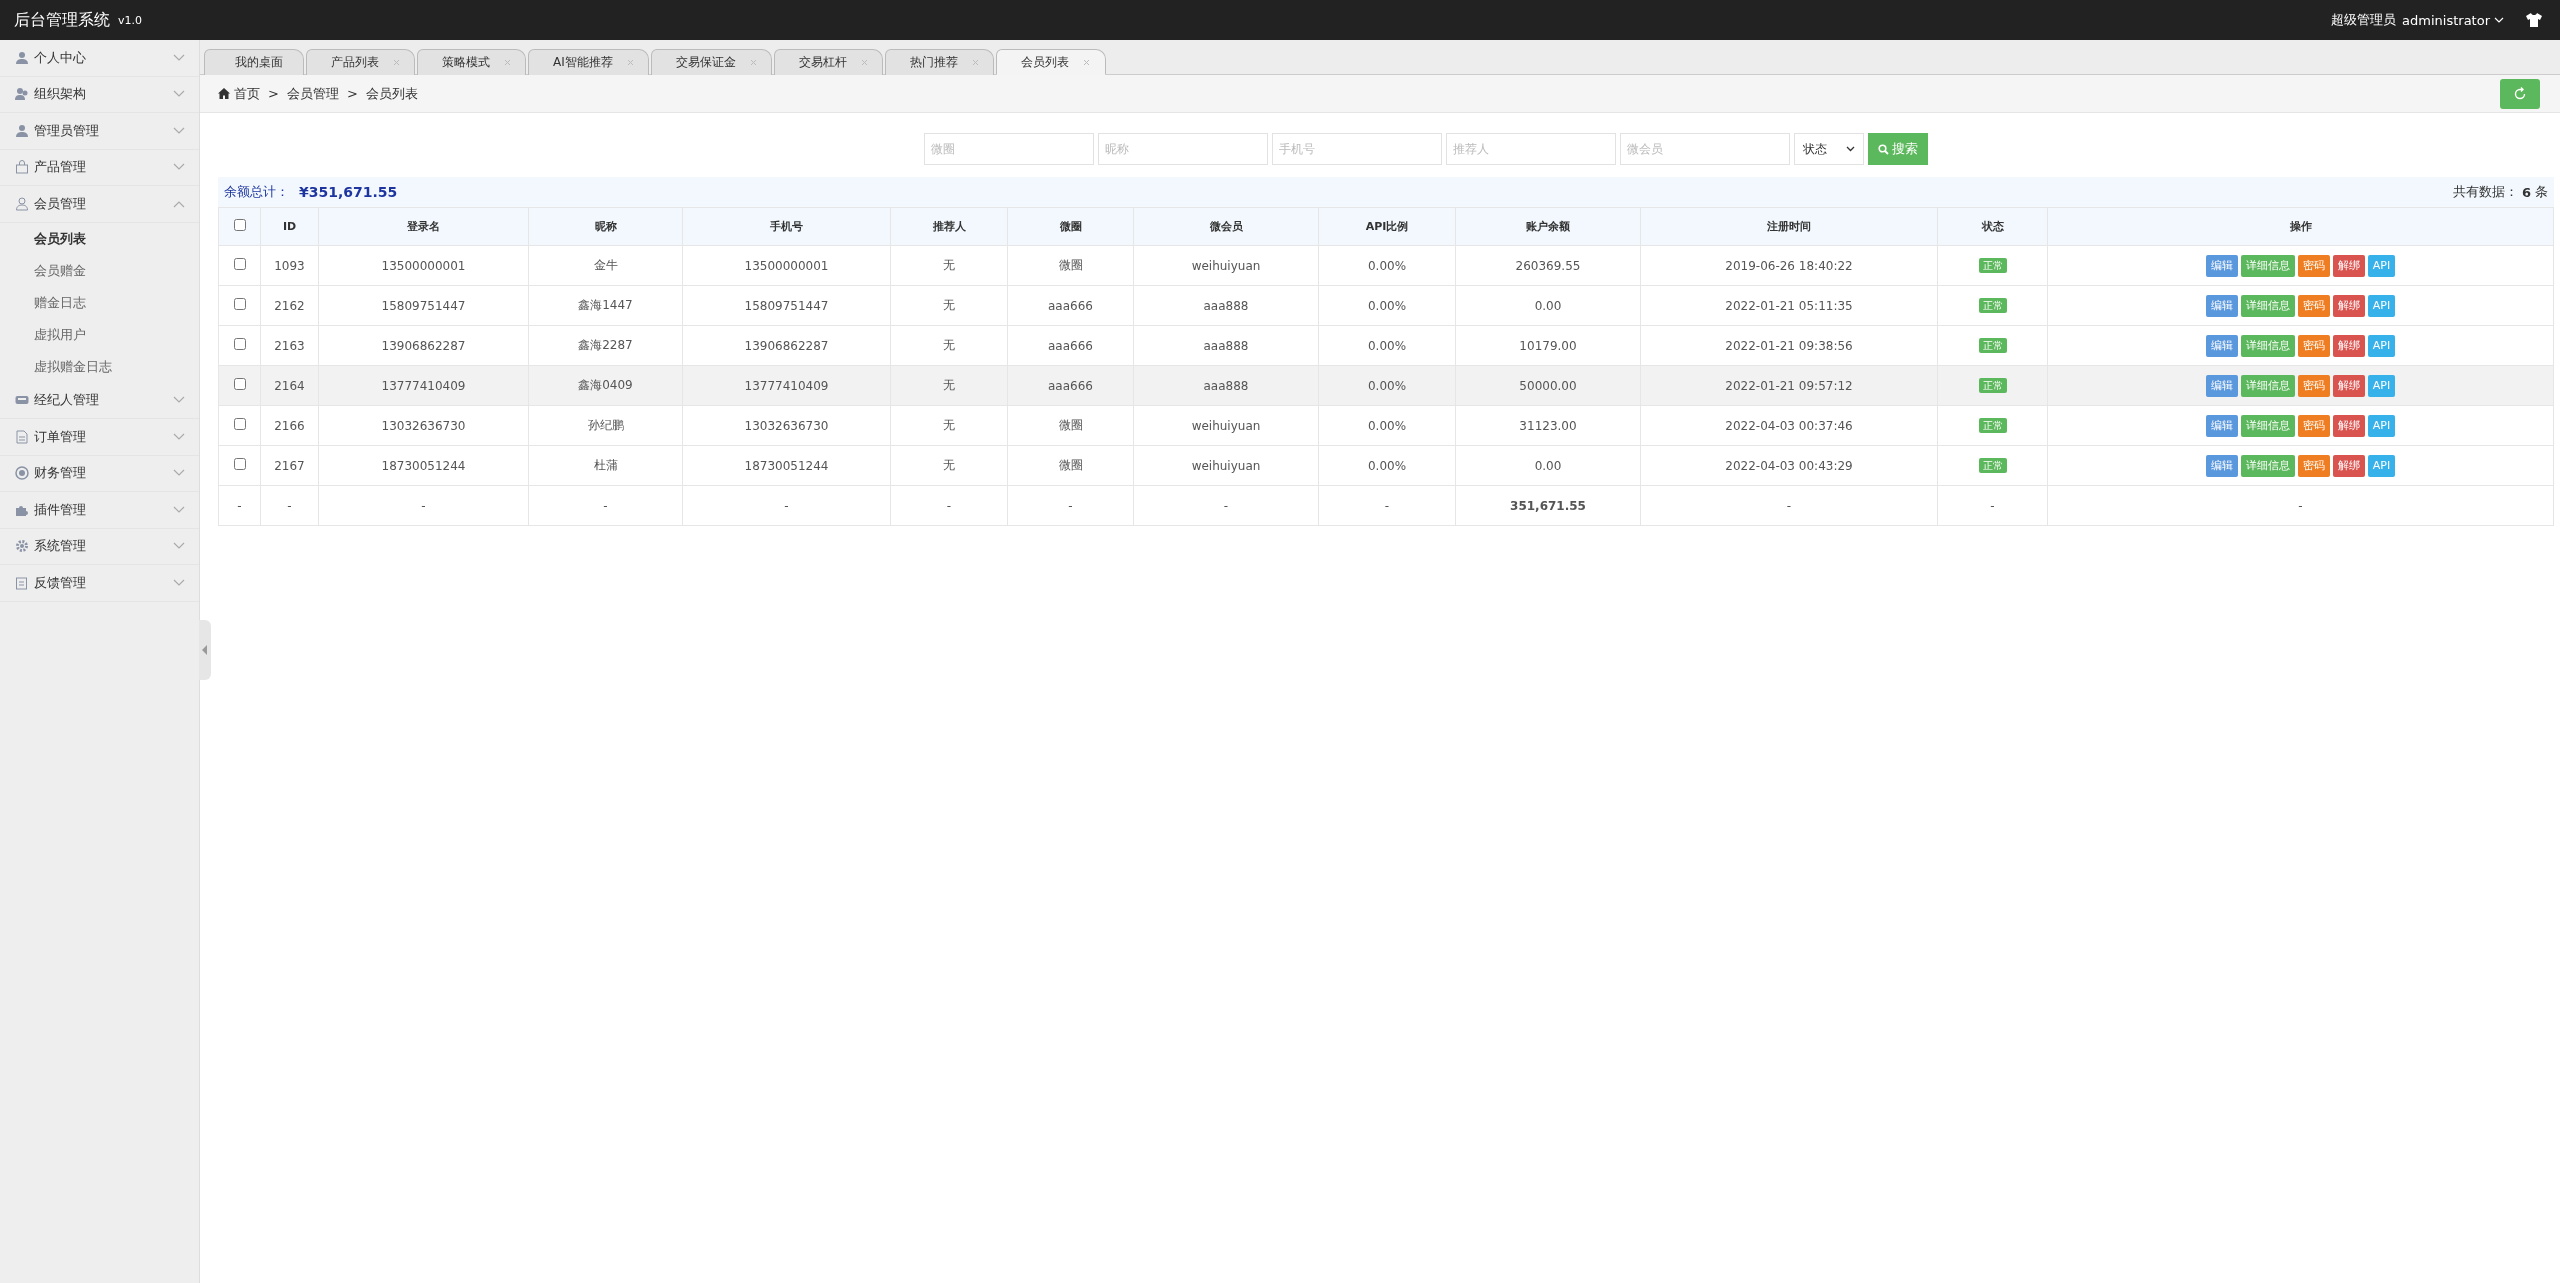 The height and width of the screenshot is (1283, 2560). What do you see at coordinates (205, 650) in the screenshot?
I see `collapse-handle` at bounding box center [205, 650].